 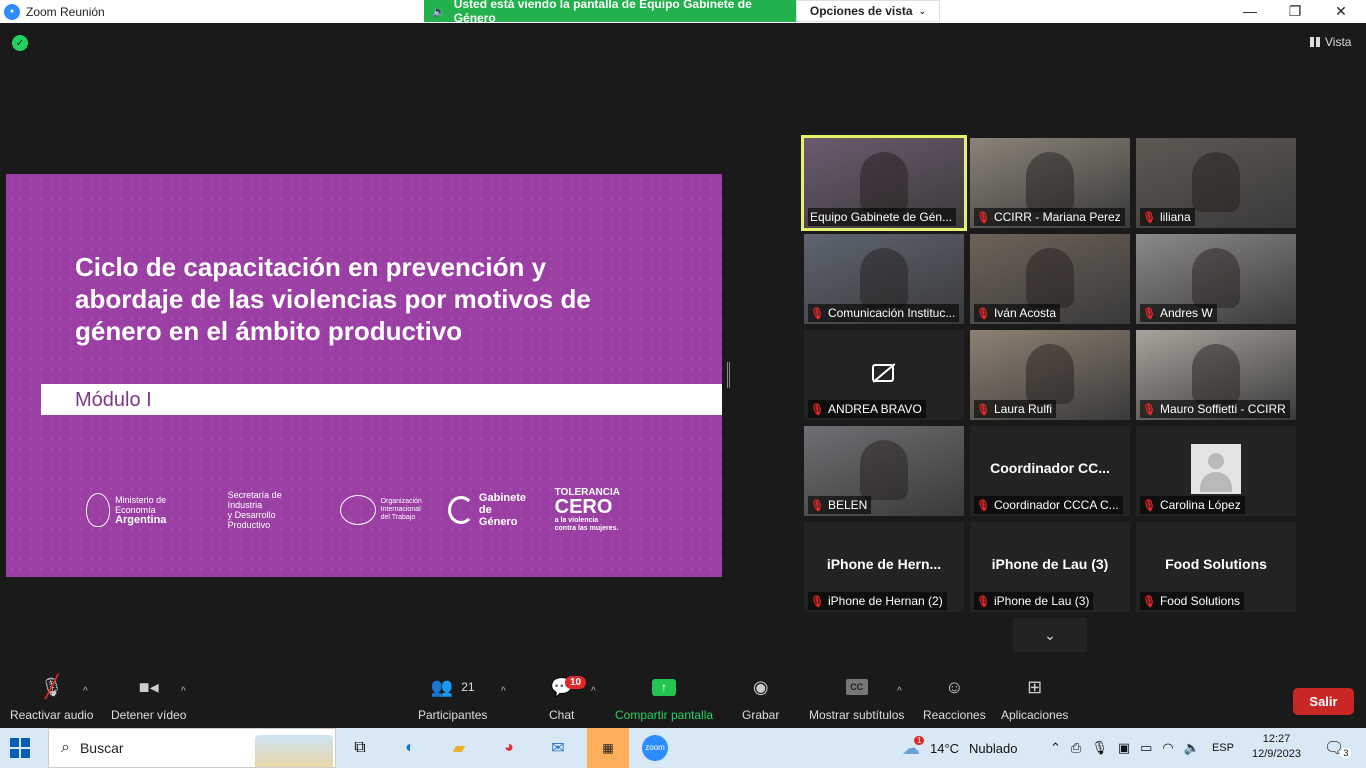 I want to click on participants-icon: 👥 21, so click(x=452, y=686).